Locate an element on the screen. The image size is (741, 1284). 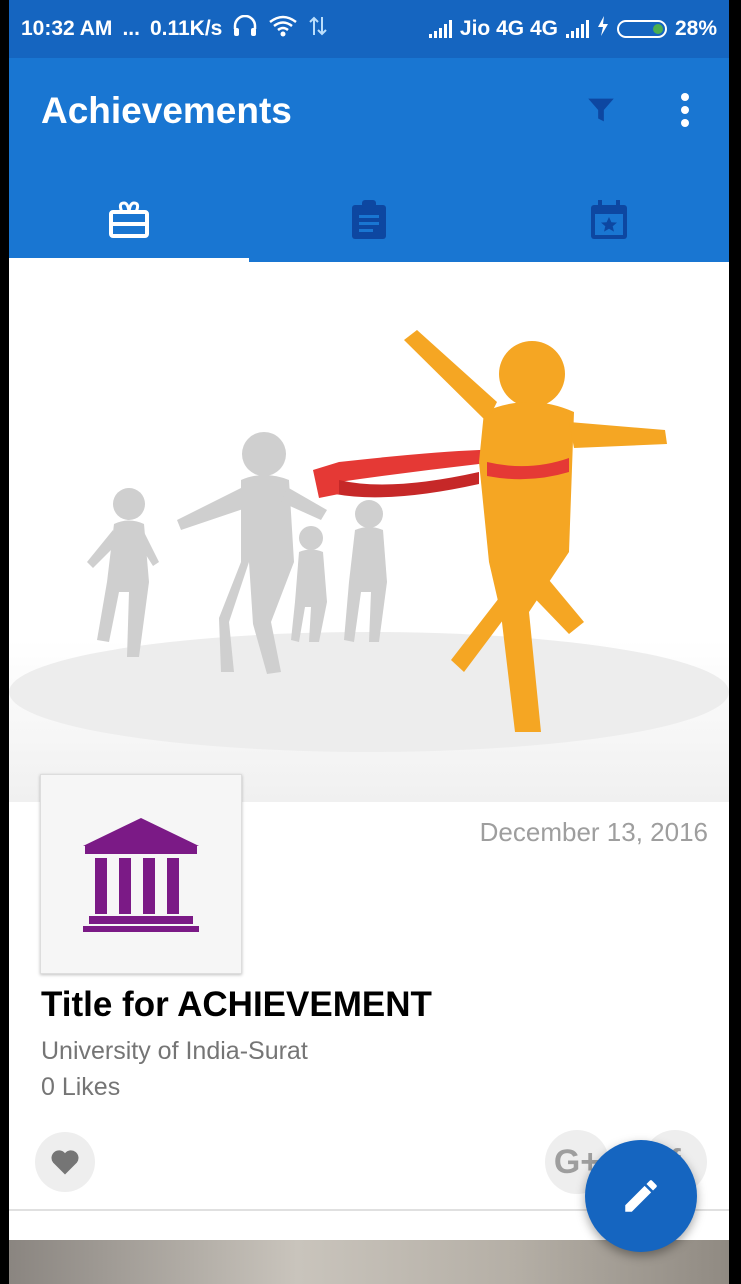
heart-icon is located at coordinates (65, 1162).